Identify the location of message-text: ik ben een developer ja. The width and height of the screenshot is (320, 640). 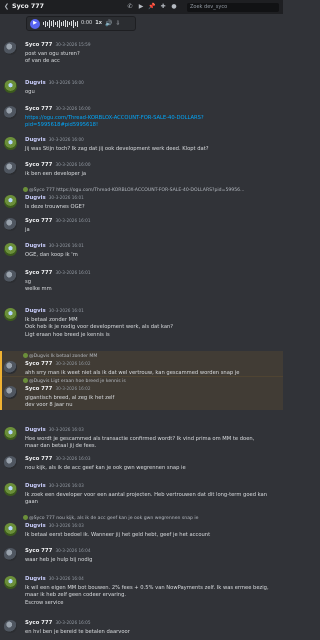
(56, 174).